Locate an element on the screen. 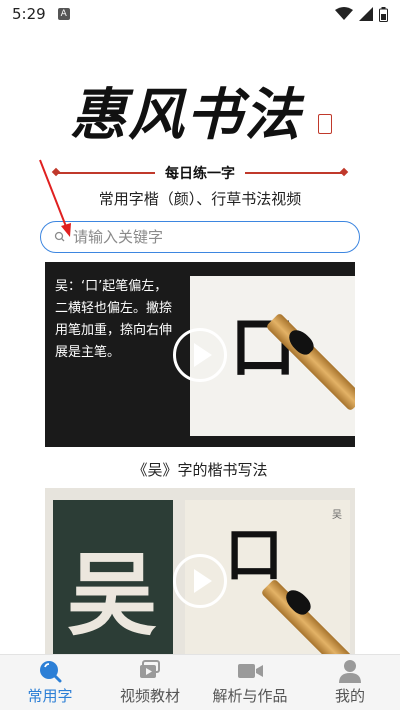 The width and height of the screenshot is (400, 710). bottom-tab-bar: 常用字 视频教材 解析与作品 我的 is located at coordinates (200, 682).